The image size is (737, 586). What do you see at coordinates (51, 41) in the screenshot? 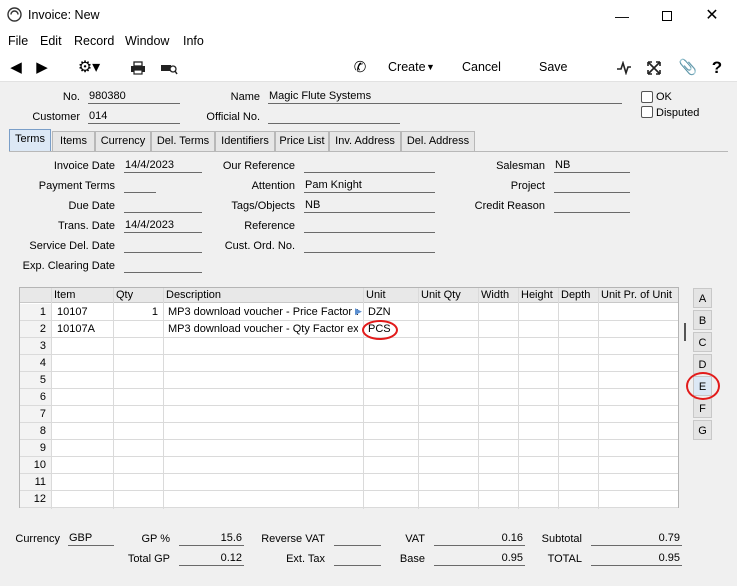
I see `menu-edit: Edit` at bounding box center [51, 41].